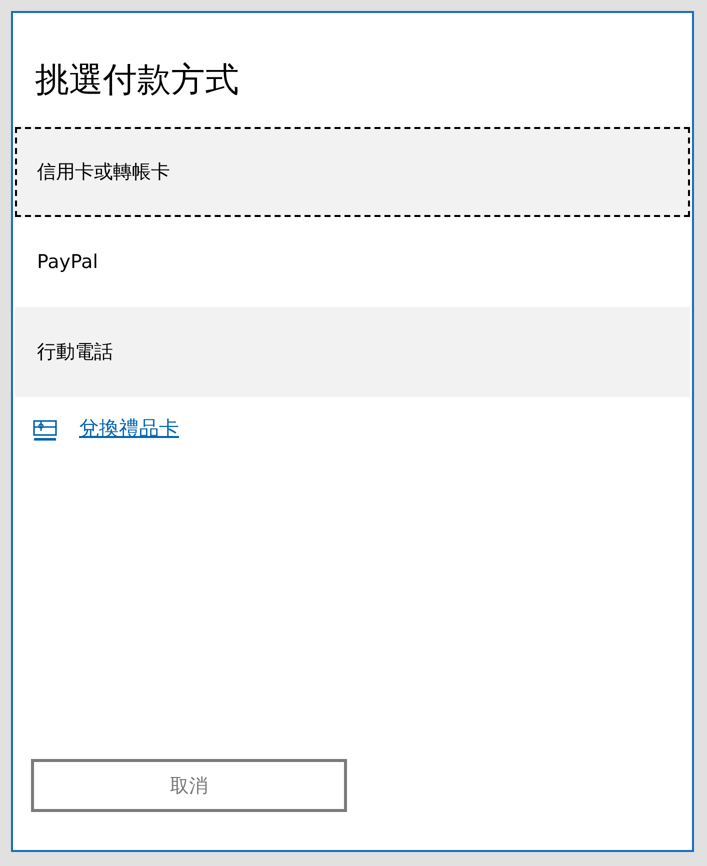  Describe the element at coordinates (352, 262) in the screenshot. I see `payment-option: PayPal` at that location.